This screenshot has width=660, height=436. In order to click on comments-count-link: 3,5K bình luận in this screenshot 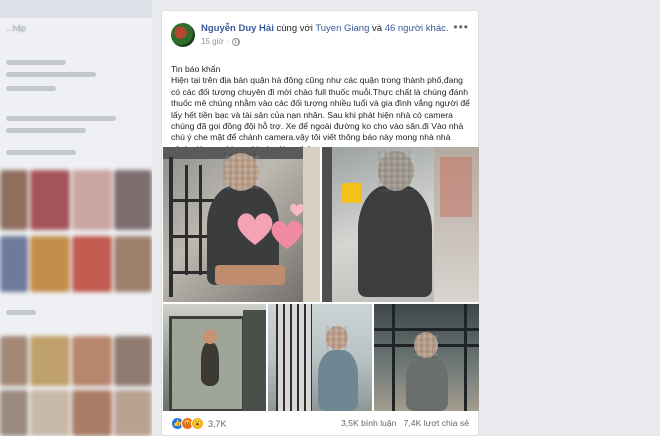, I will do `click(368, 423)`.